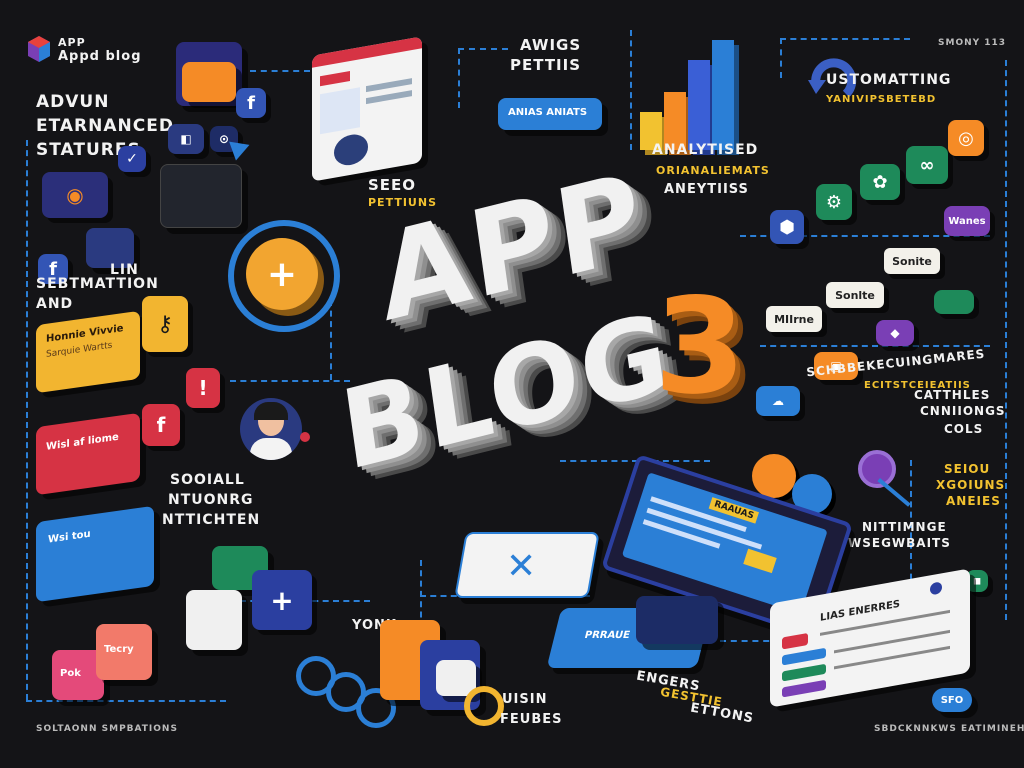 This screenshot has width=1024, height=768. Describe the element at coordinates (966, 138) in the screenshot. I see `orange-tile-icon: ◎` at that location.